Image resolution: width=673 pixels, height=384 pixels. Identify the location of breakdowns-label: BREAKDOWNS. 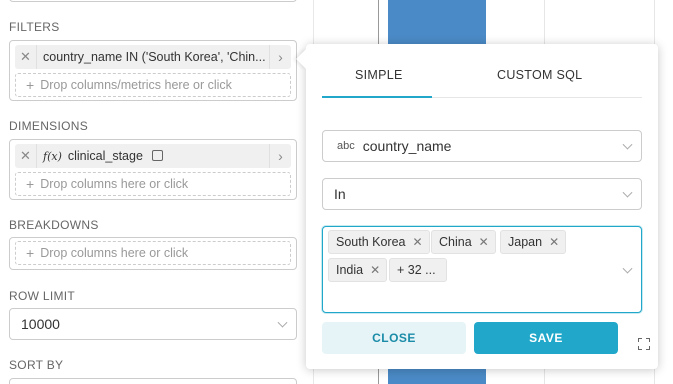
(54, 225).